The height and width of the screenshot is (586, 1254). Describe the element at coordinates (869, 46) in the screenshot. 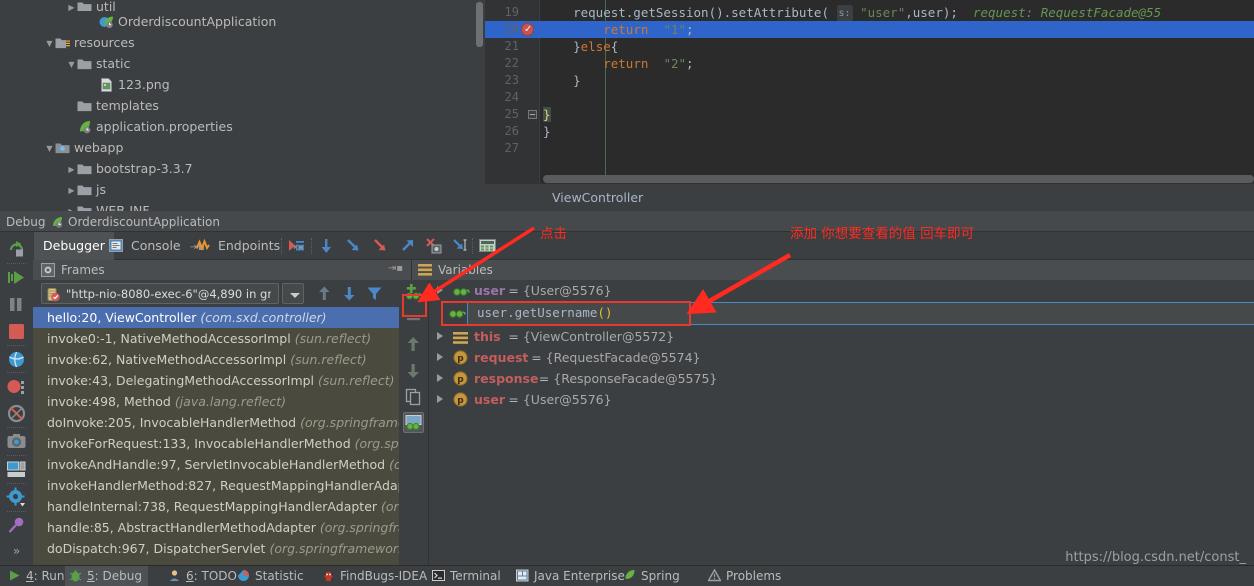

I see `code-line: 21 }else{` at that location.